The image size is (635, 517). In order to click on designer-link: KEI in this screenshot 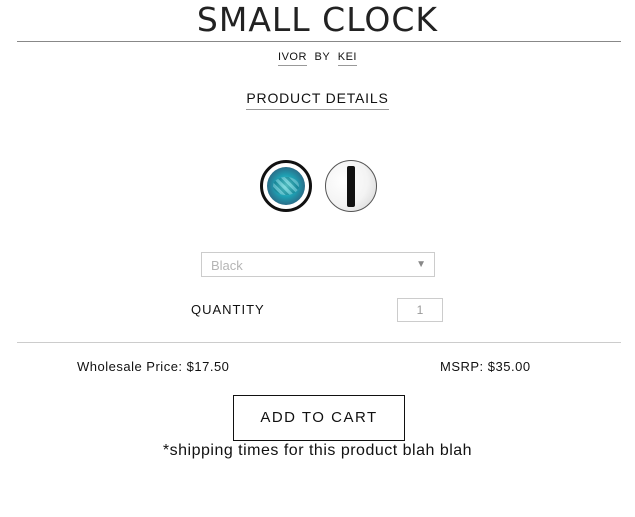, I will do `click(347, 58)`.